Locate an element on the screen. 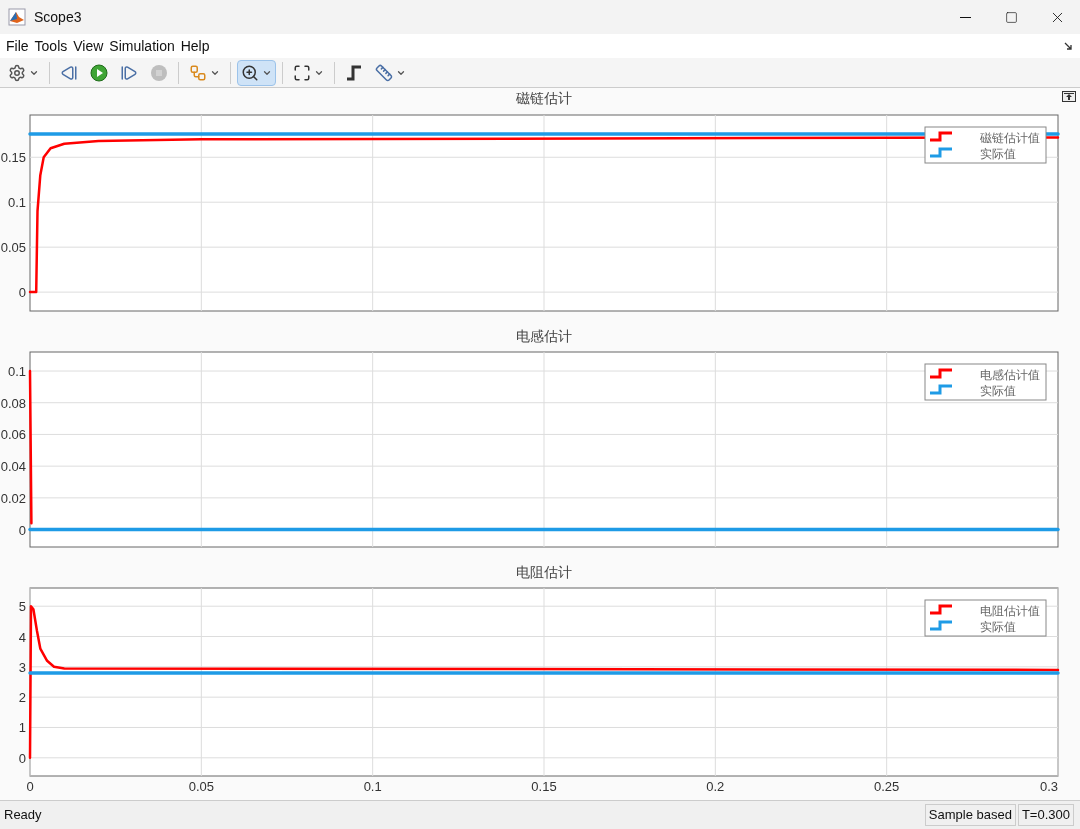  status-message: Ready is located at coordinates (23, 815).